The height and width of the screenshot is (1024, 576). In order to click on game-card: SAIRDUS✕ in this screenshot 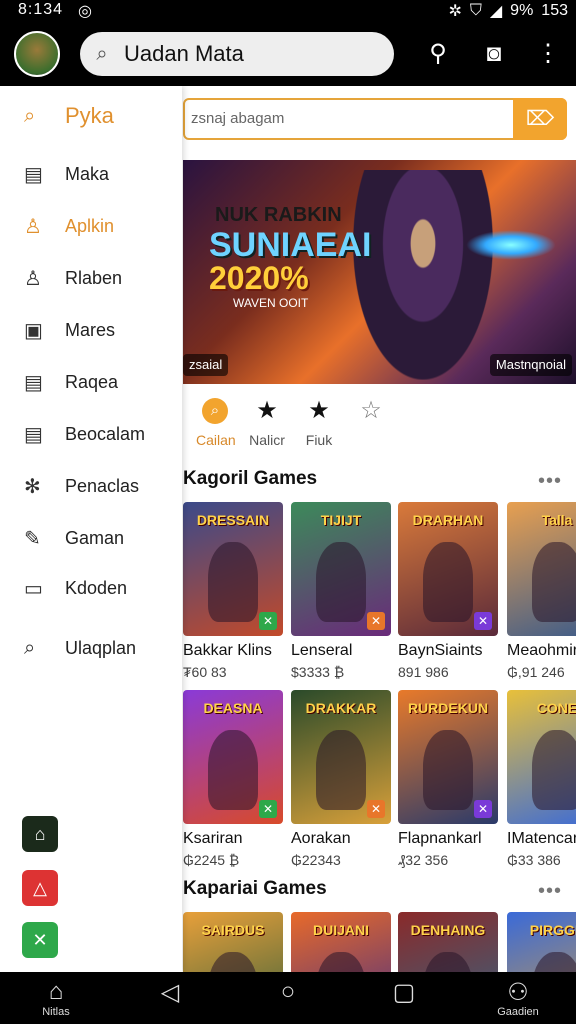, I will do `click(233, 942)`.